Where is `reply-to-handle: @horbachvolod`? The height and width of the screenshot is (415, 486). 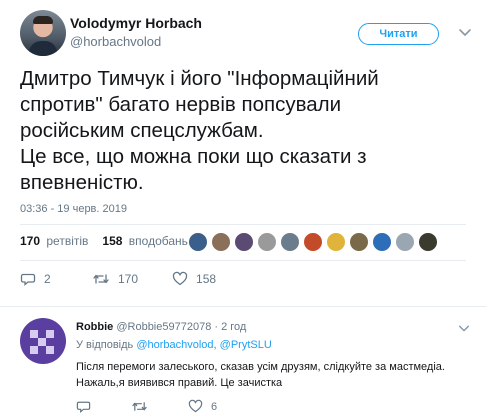 reply-to-handle: @horbachvolod is located at coordinates (174, 345).